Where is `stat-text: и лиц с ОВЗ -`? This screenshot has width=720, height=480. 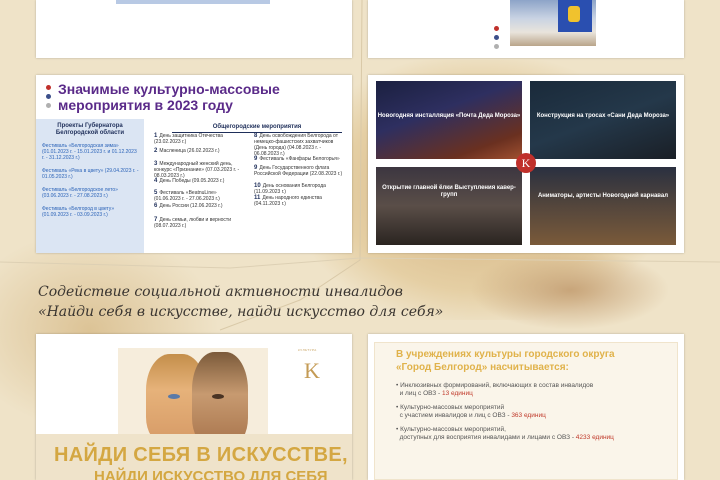 stat-text: и лиц с ОВЗ - is located at coordinates (420, 393).